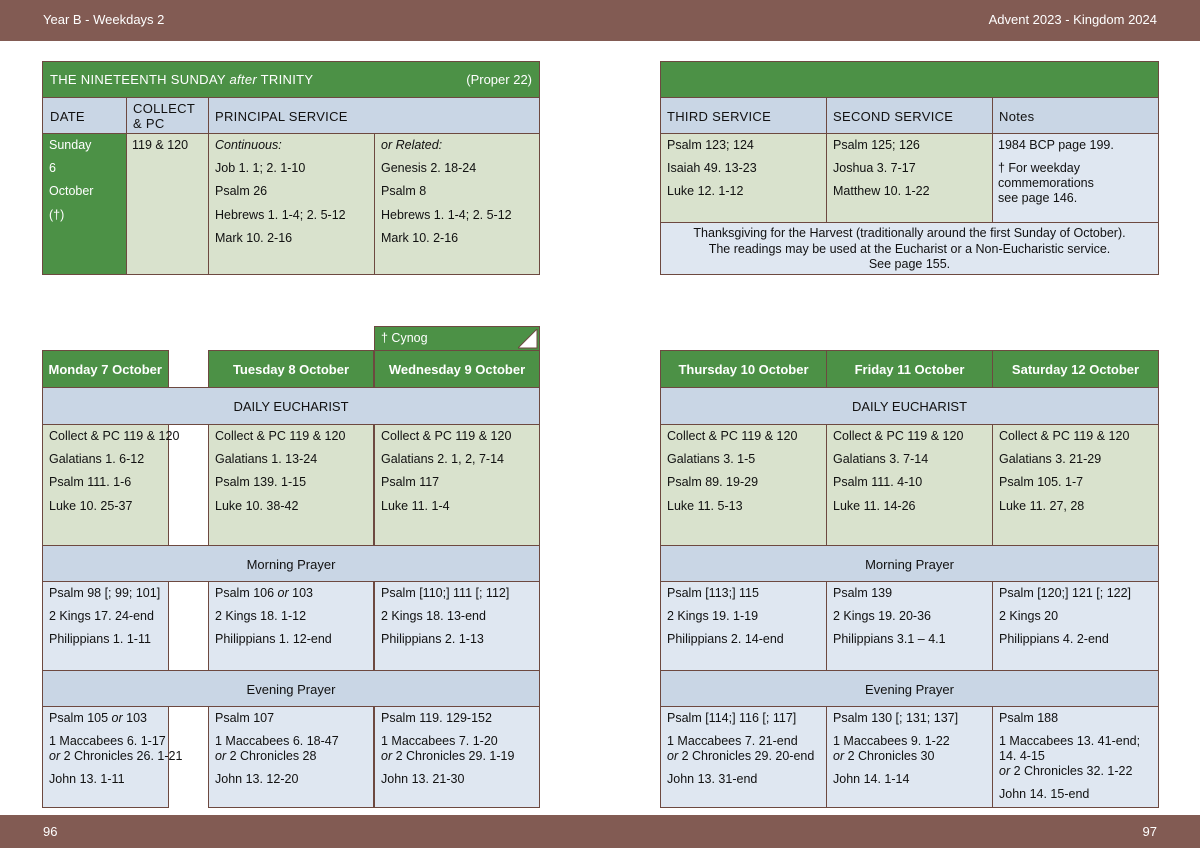  What do you see at coordinates (164, 108) in the screenshot?
I see `col-collect-label-1: COLLECT` at bounding box center [164, 108].